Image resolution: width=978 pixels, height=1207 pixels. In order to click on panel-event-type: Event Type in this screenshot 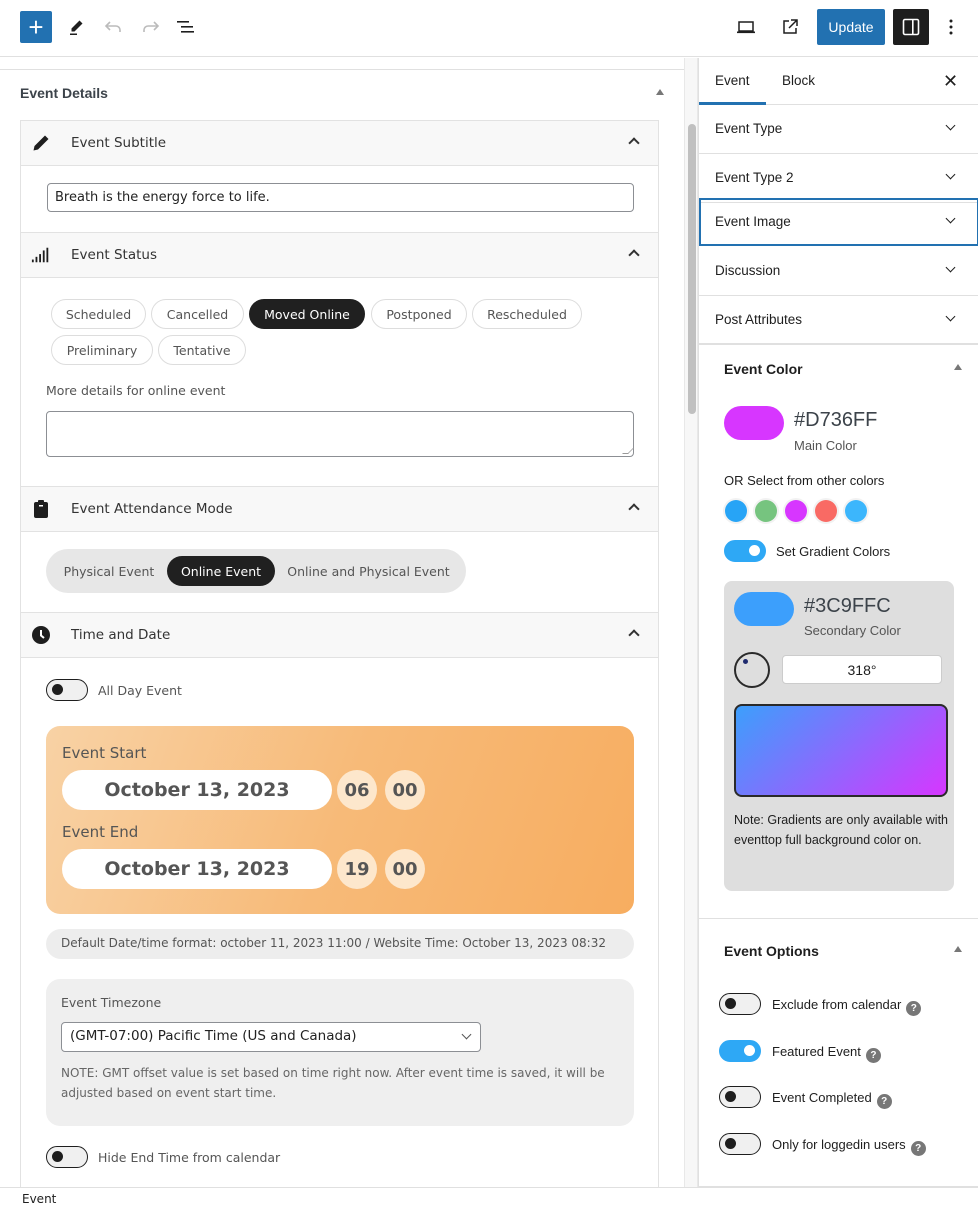, I will do `click(838, 129)`.